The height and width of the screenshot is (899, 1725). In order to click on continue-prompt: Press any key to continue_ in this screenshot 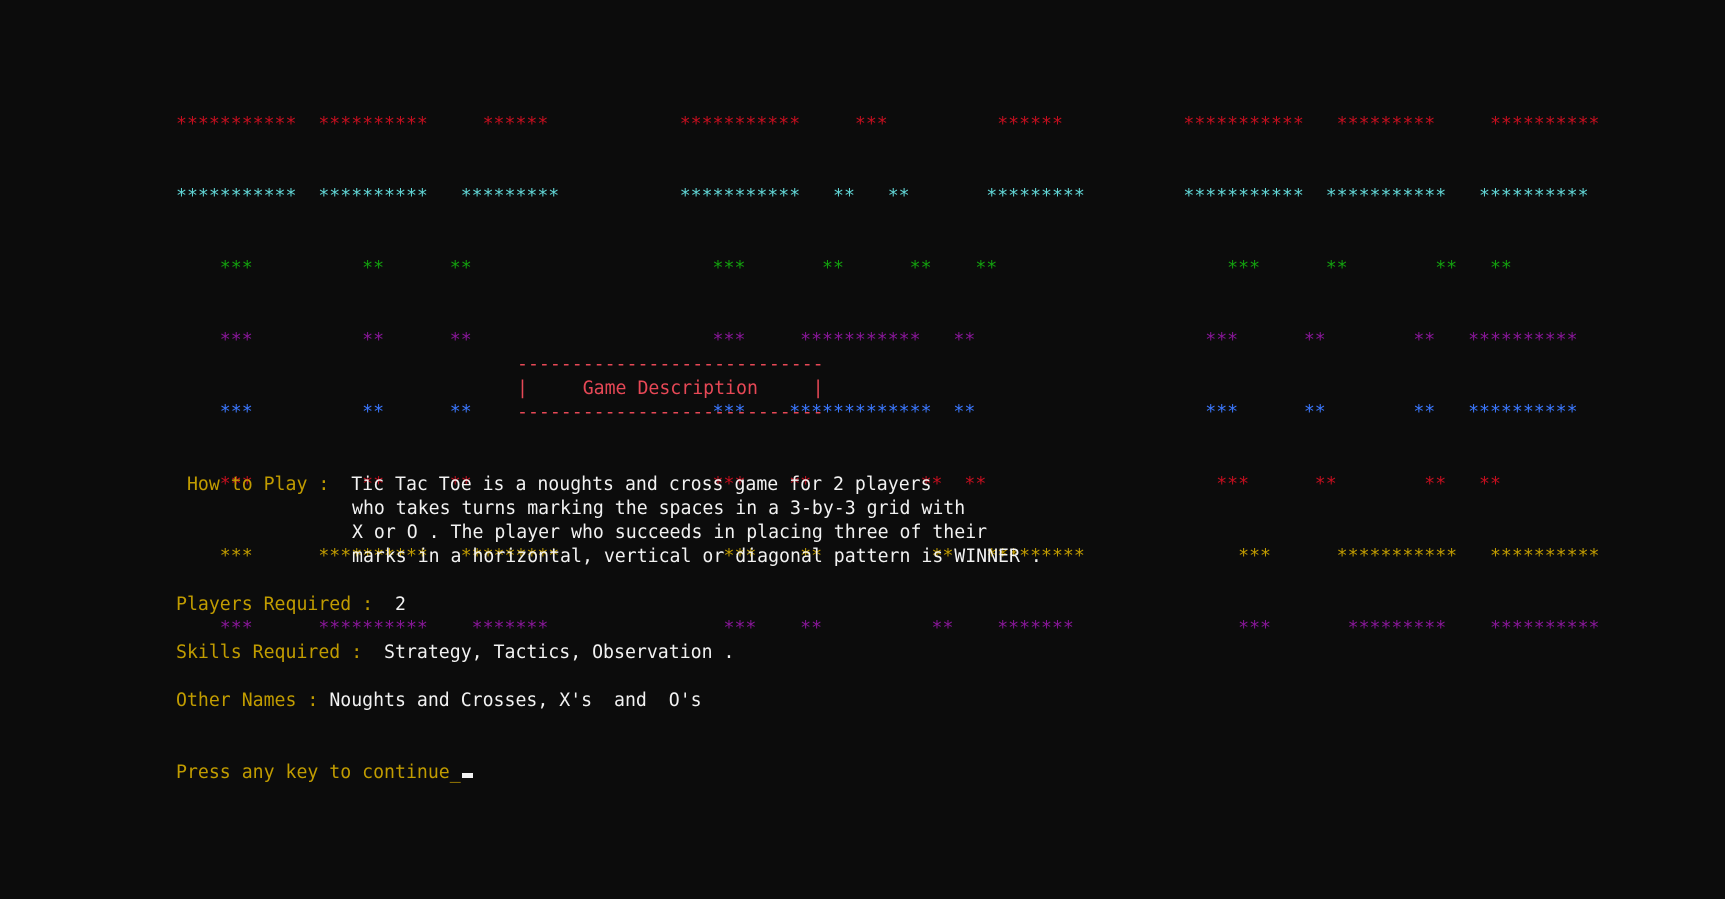, I will do `click(324, 773)`.